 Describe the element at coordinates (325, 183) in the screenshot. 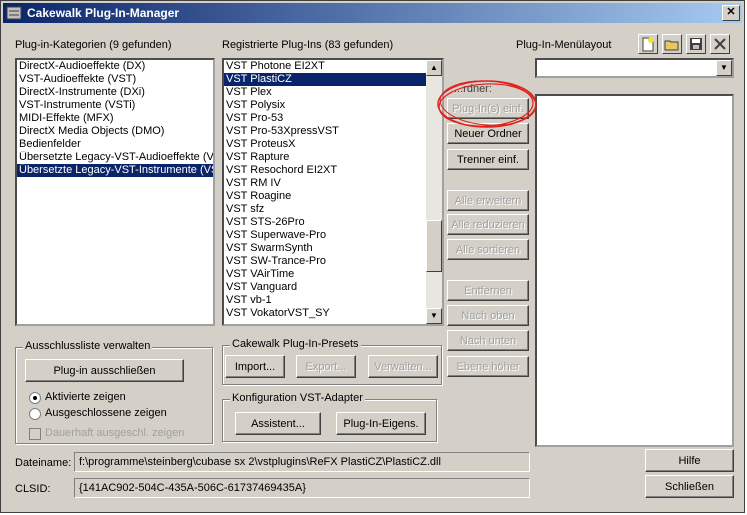

I see `plugin-item: VST RM IV` at that location.